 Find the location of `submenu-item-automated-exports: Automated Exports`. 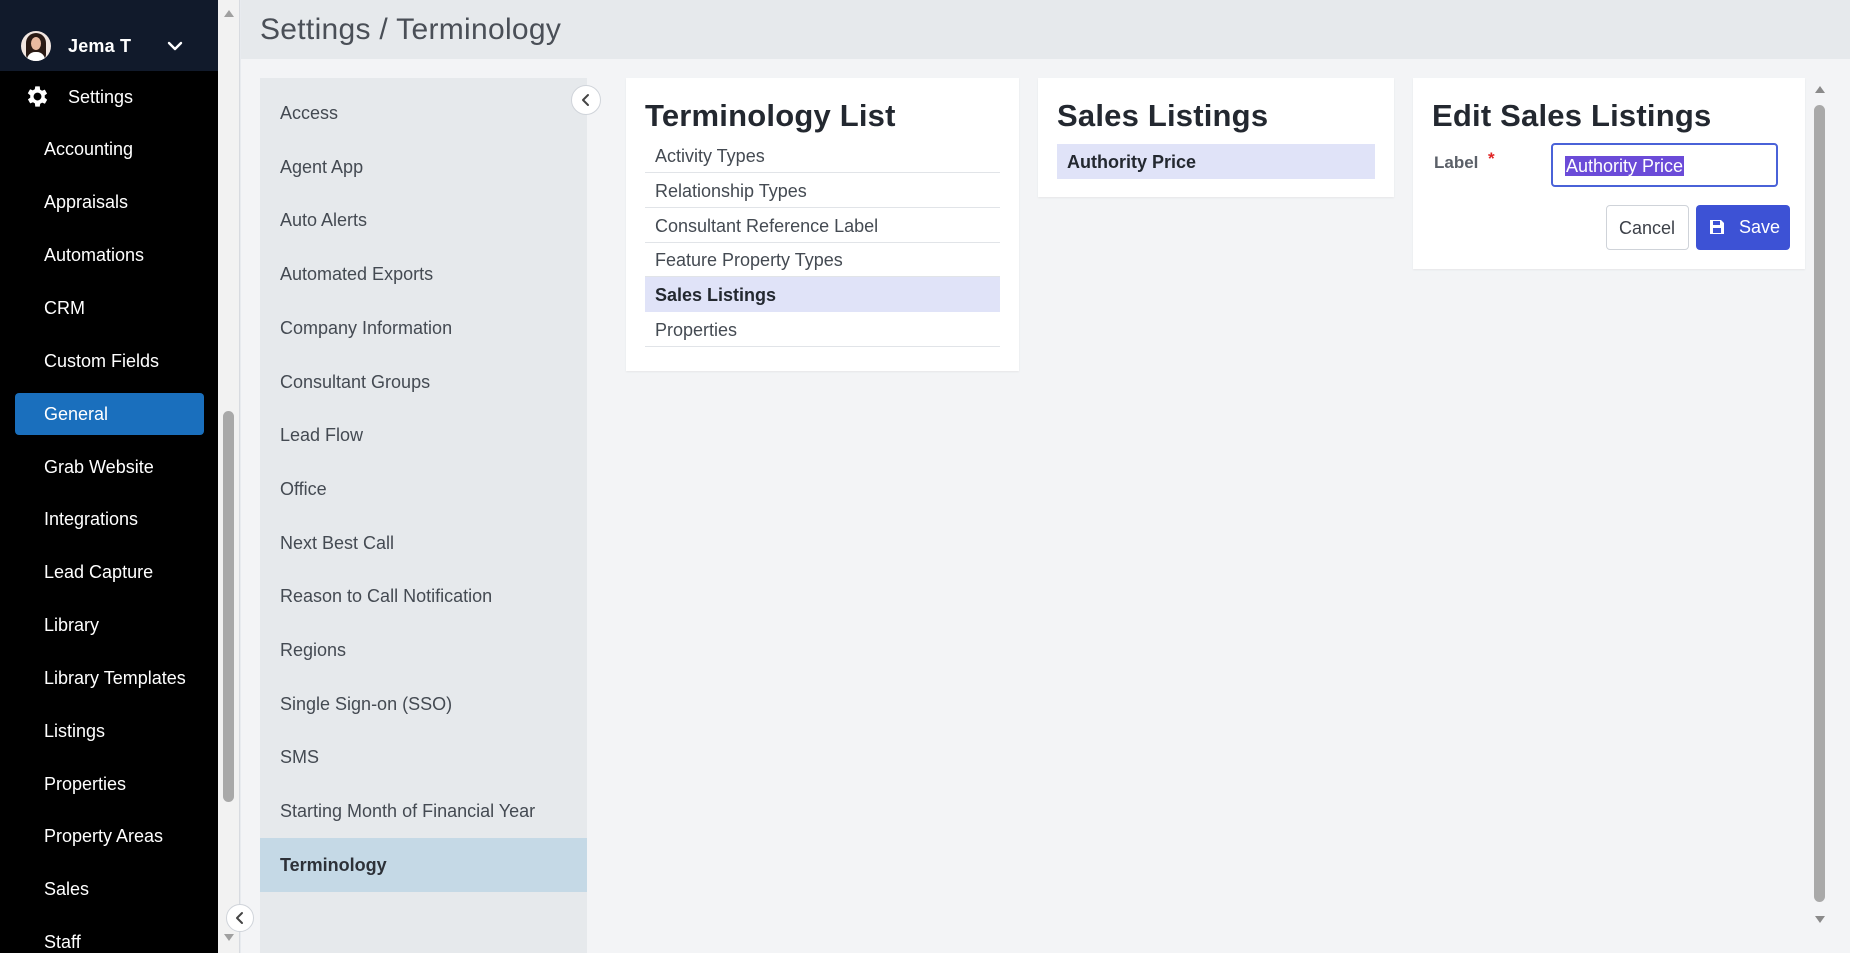

submenu-item-automated-exports: Automated Exports is located at coordinates (423, 274).